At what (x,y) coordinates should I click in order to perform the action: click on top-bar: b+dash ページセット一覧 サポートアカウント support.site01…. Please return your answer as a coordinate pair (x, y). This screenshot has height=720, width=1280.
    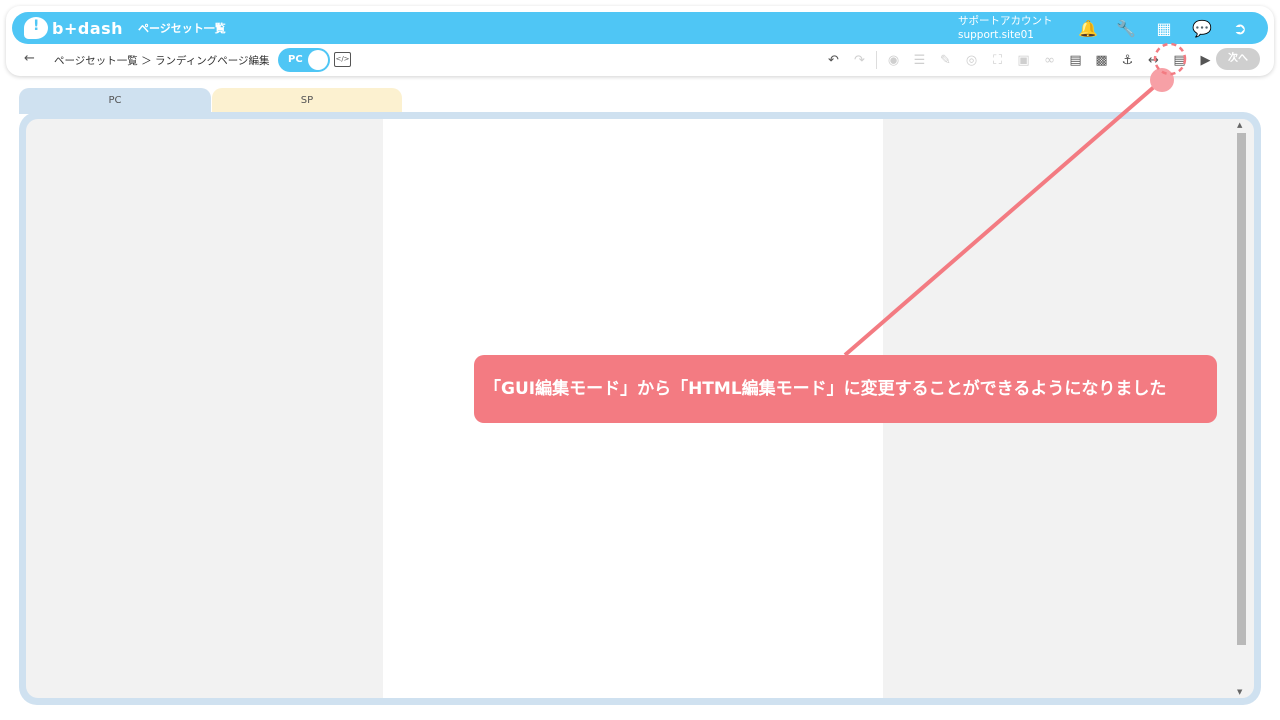
    Looking at the image, I should click on (640, 28).